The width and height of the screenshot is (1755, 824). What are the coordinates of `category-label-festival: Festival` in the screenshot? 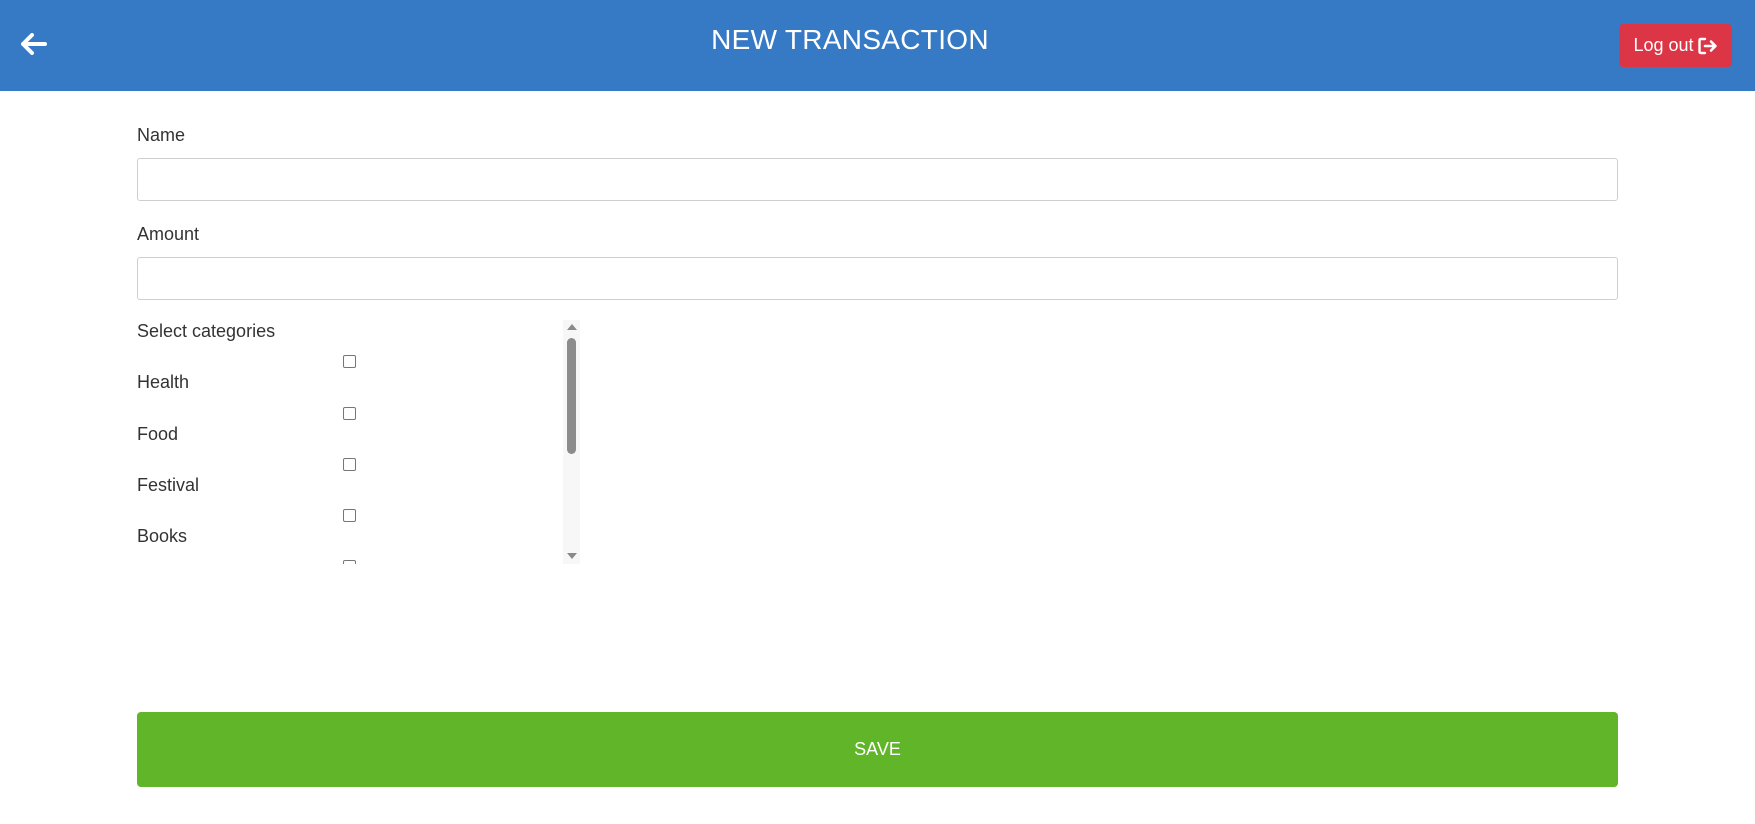 It's located at (168, 485).